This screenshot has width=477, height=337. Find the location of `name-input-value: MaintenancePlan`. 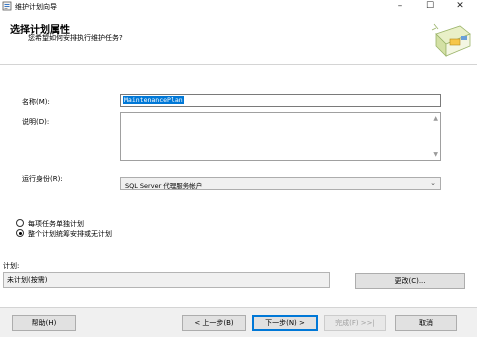

name-input-value: MaintenancePlan is located at coordinates (153, 100).